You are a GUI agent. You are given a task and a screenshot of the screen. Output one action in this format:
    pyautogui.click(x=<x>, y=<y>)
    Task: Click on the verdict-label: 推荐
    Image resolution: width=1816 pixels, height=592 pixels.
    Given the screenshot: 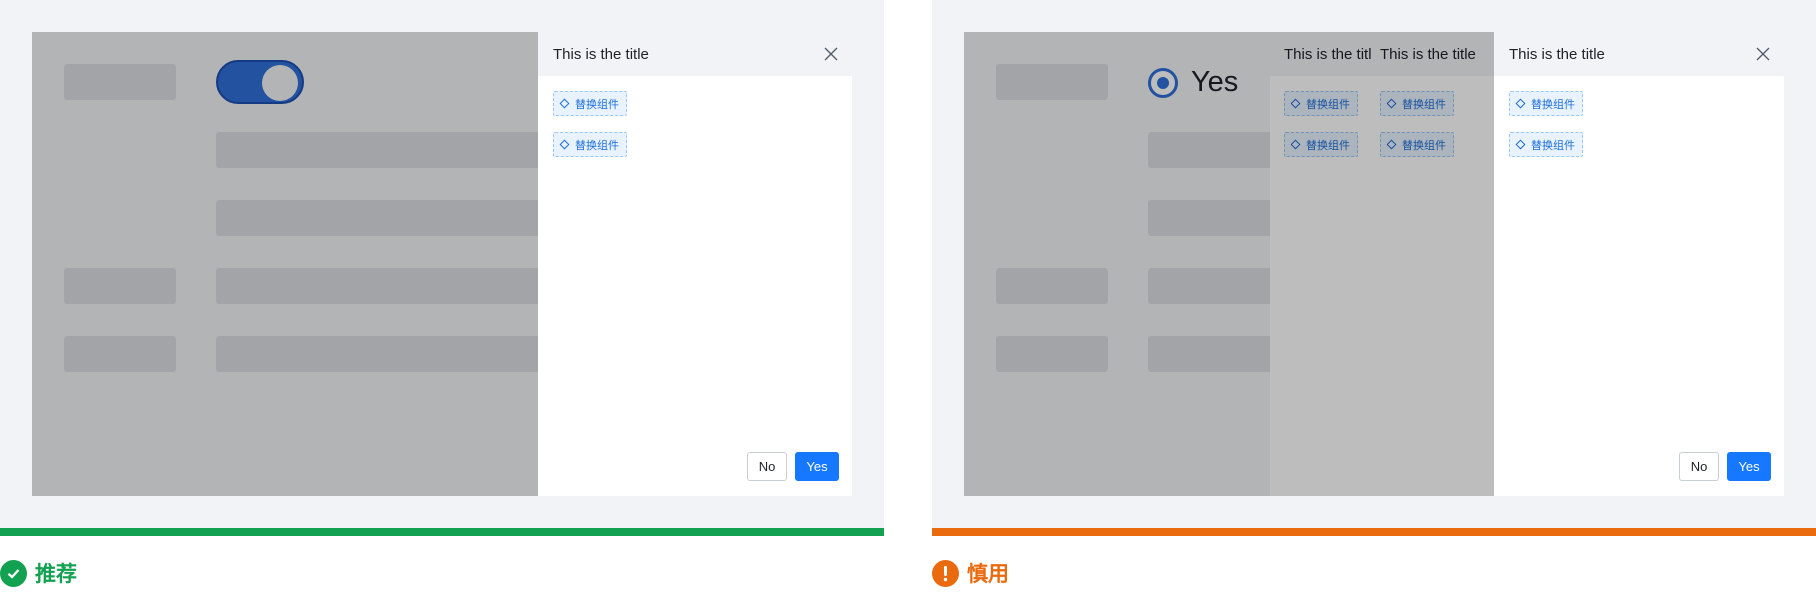 What is the action you would take?
    pyautogui.click(x=56, y=574)
    